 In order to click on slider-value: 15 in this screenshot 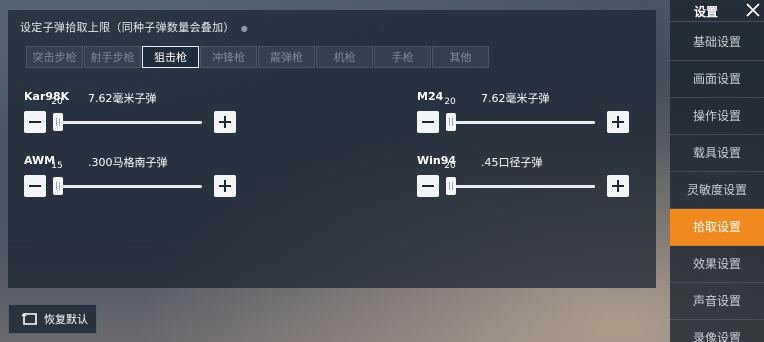, I will do `click(57, 166)`.